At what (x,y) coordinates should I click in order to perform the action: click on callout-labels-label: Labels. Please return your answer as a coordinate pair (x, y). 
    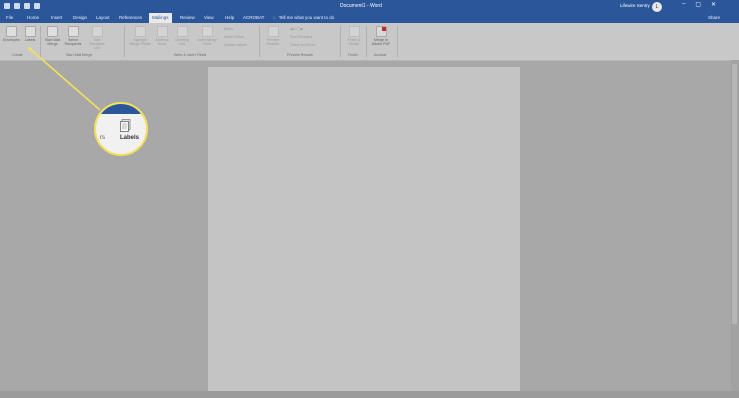
    Looking at the image, I should click on (130, 138).